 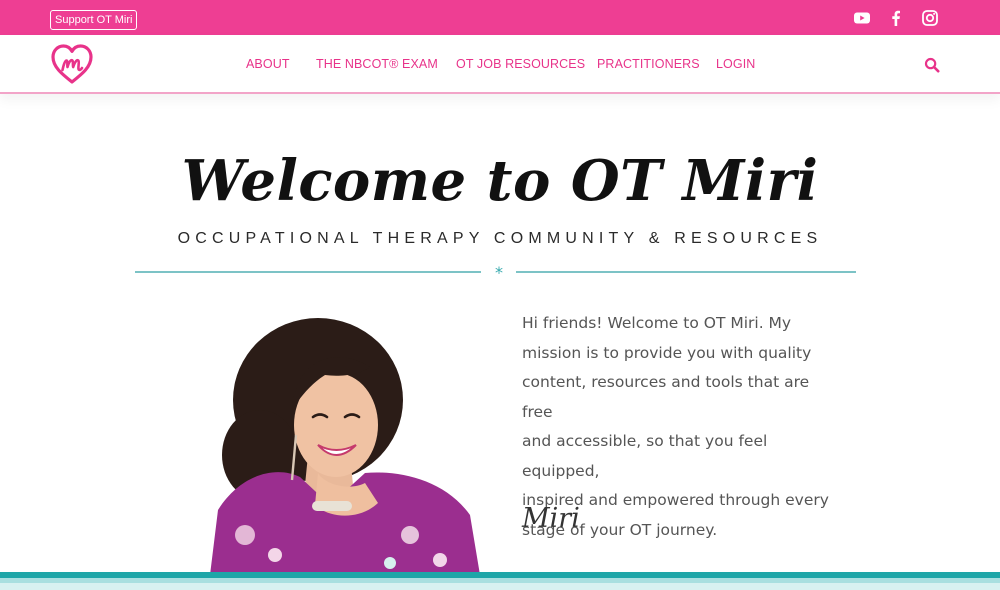 What do you see at coordinates (896, 18) in the screenshot?
I see `facebook-icon` at bounding box center [896, 18].